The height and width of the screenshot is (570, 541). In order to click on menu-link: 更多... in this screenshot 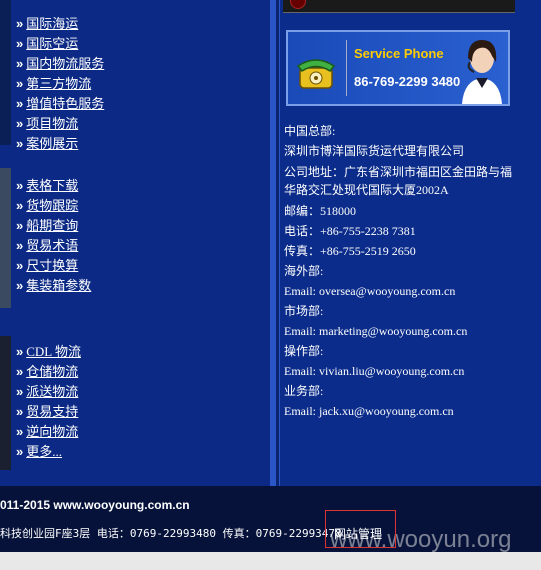, I will do `click(44, 451)`.